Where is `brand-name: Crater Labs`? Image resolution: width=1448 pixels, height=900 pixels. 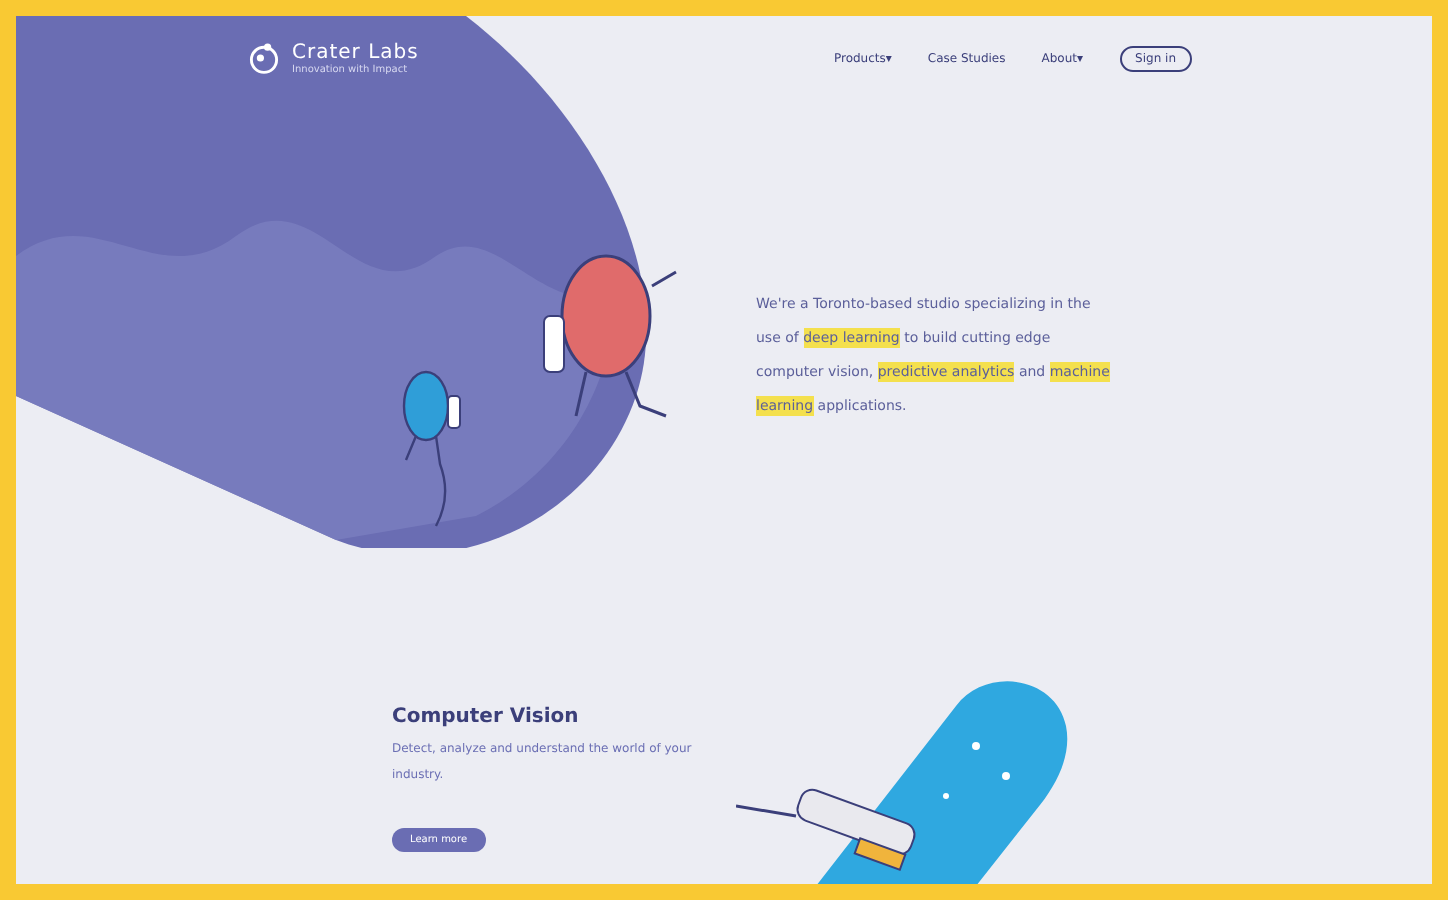
brand-name: Crater Labs is located at coordinates (355, 52).